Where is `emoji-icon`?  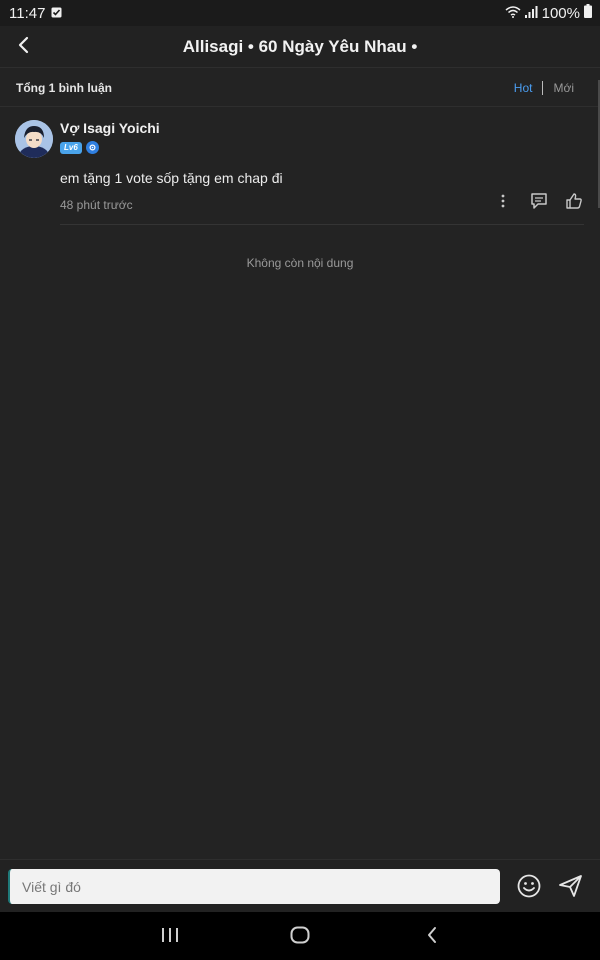
emoji-icon is located at coordinates (529, 889).